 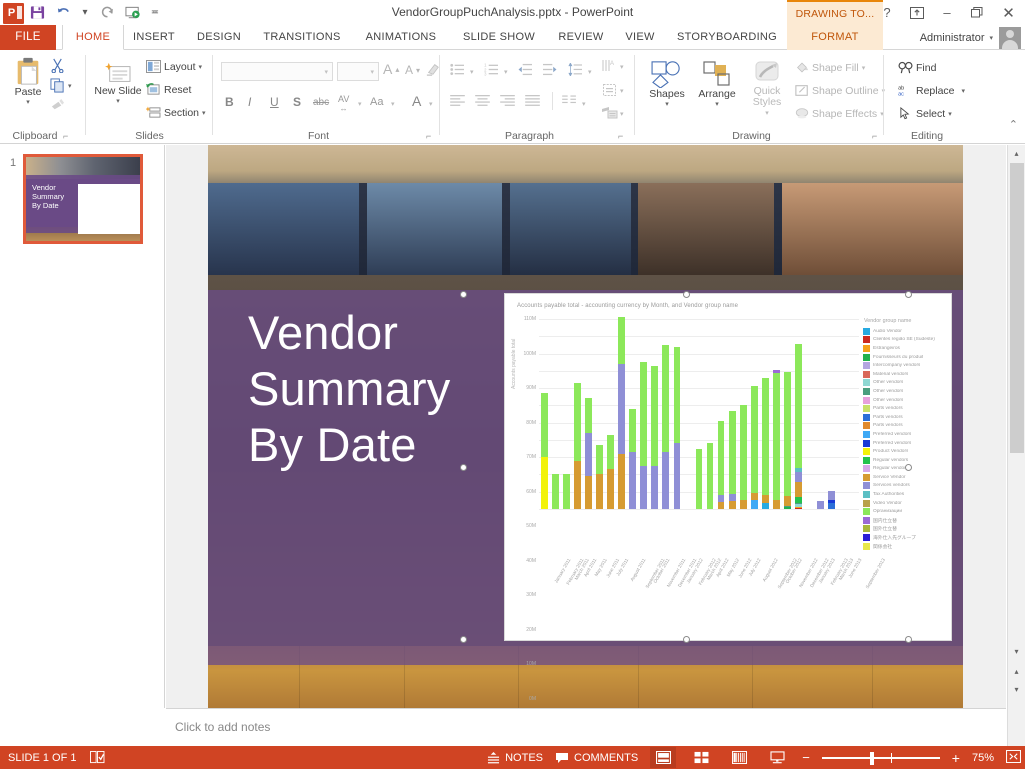 I want to click on undo-icon, so click(x=63, y=12).